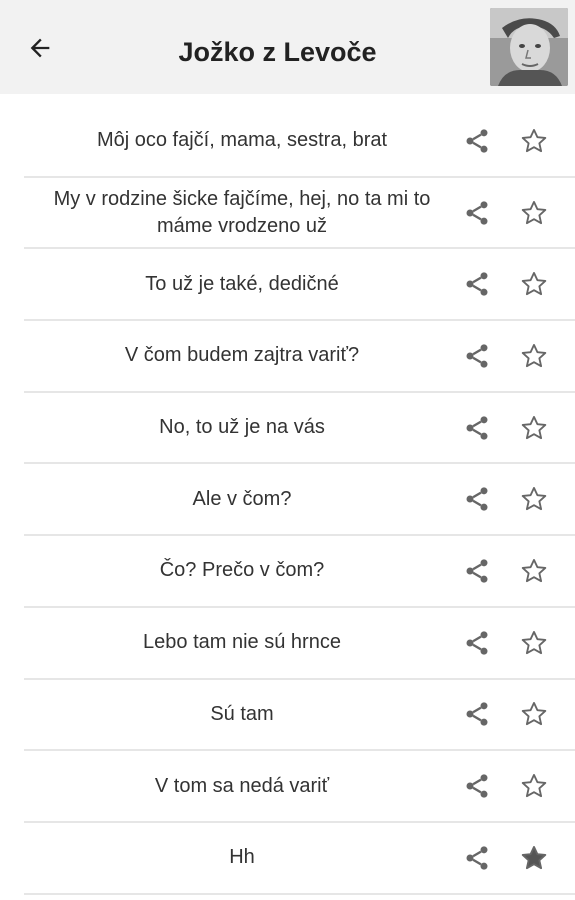 The height and width of the screenshot is (900, 575). What do you see at coordinates (242, 785) in the screenshot?
I see `quote-text: V tom sa nedá variť` at bounding box center [242, 785].